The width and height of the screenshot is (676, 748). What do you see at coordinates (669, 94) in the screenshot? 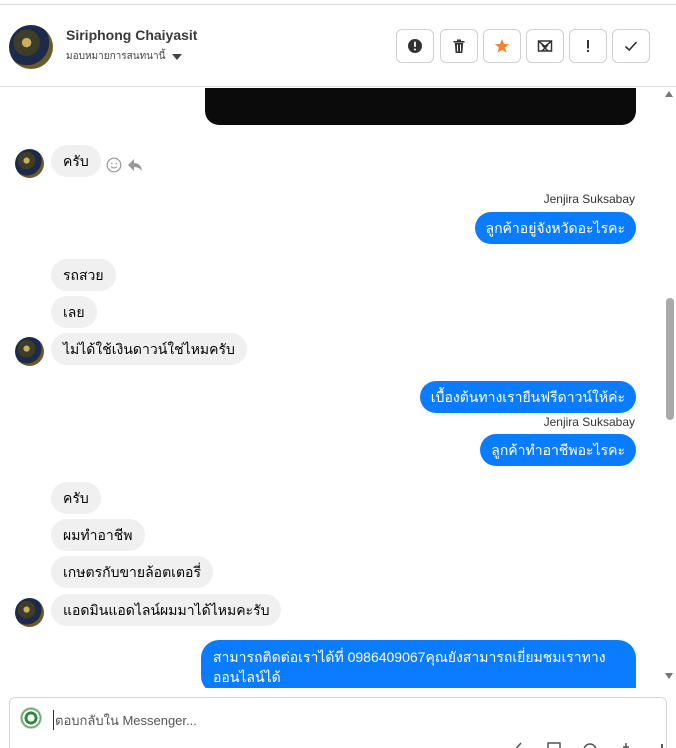
I see `scroll-up-arrow-icon` at bounding box center [669, 94].